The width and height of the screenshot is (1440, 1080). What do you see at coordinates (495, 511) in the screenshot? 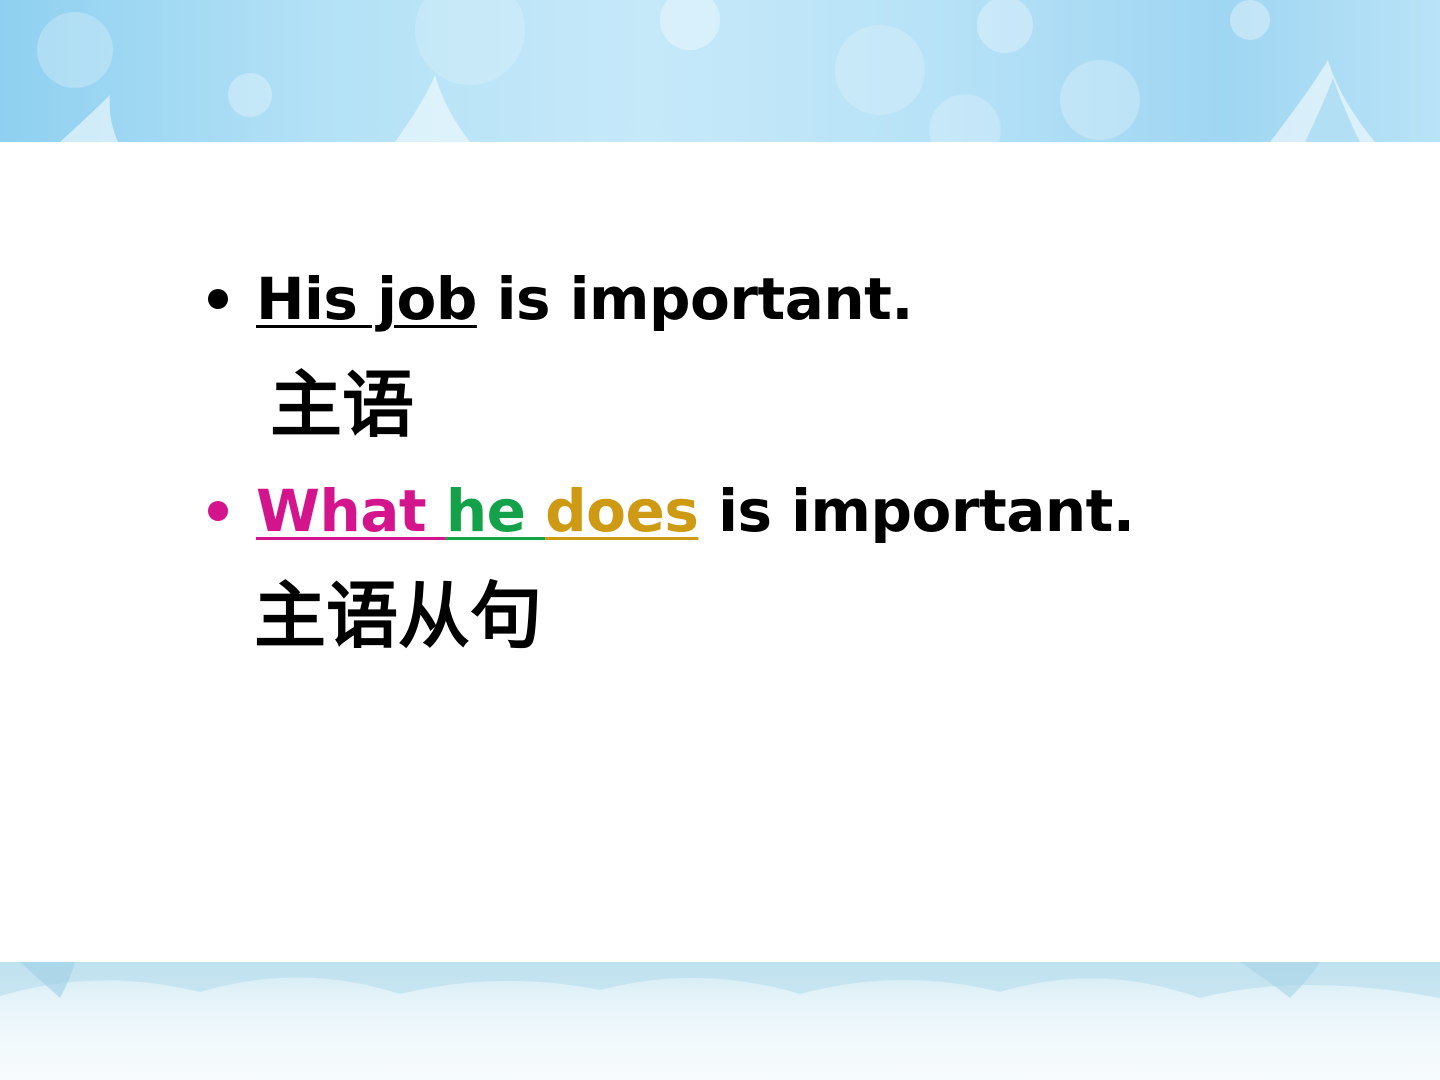
I see `clause-word-he: he` at bounding box center [495, 511].